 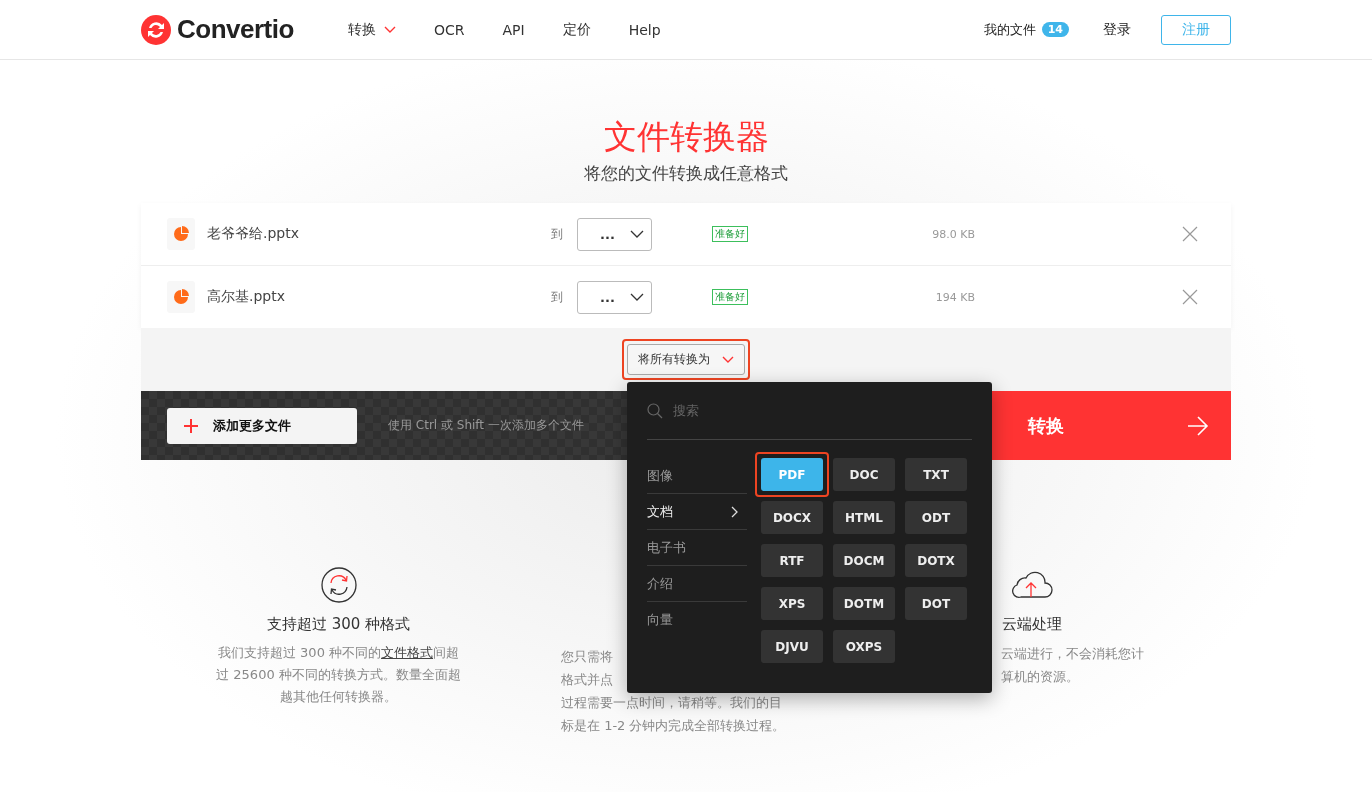 I want to click on format-option: DOCM, so click(x=864, y=560).